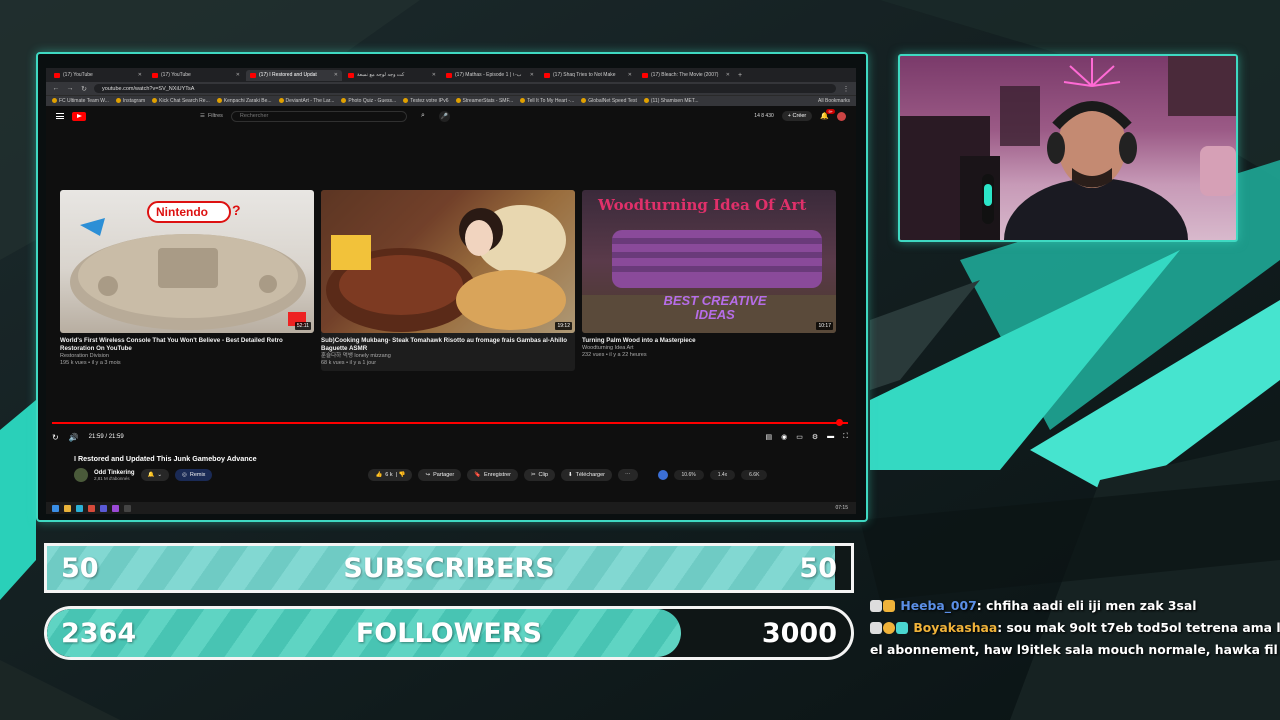 The width and height of the screenshot is (1280, 720). Describe the element at coordinates (81, 475) in the screenshot. I see `channel-avatar` at that location.